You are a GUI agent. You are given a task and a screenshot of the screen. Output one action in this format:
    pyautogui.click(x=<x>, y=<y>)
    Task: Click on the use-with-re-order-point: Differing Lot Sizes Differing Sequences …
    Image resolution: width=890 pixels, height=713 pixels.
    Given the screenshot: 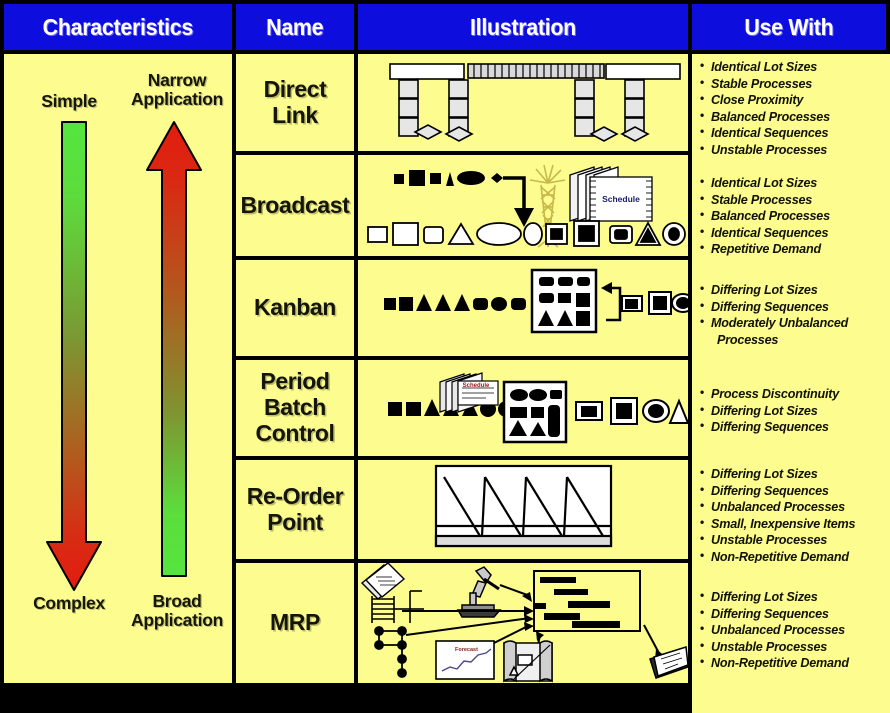 What is the action you would take?
    pyautogui.click(x=791, y=514)
    